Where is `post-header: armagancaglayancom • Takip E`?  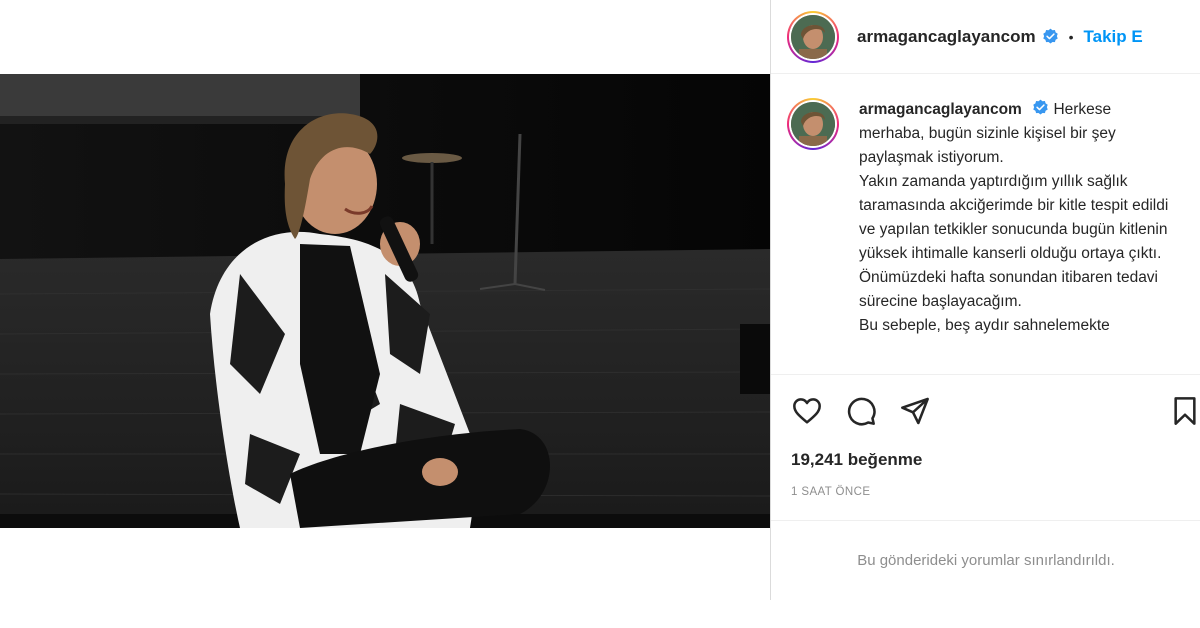 post-header: armagancaglayancom • Takip E is located at coordinates (985, 37).